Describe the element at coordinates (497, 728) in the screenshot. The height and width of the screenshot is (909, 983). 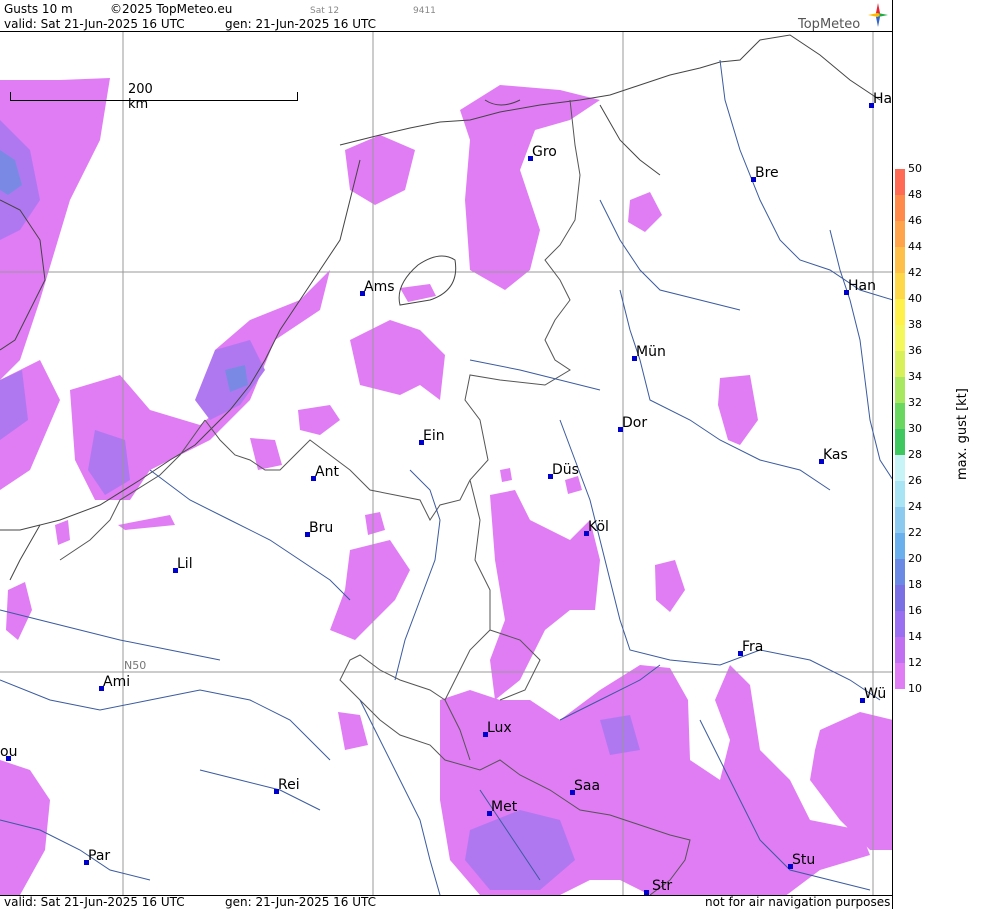
I see `city-marker: Lux` at that location.